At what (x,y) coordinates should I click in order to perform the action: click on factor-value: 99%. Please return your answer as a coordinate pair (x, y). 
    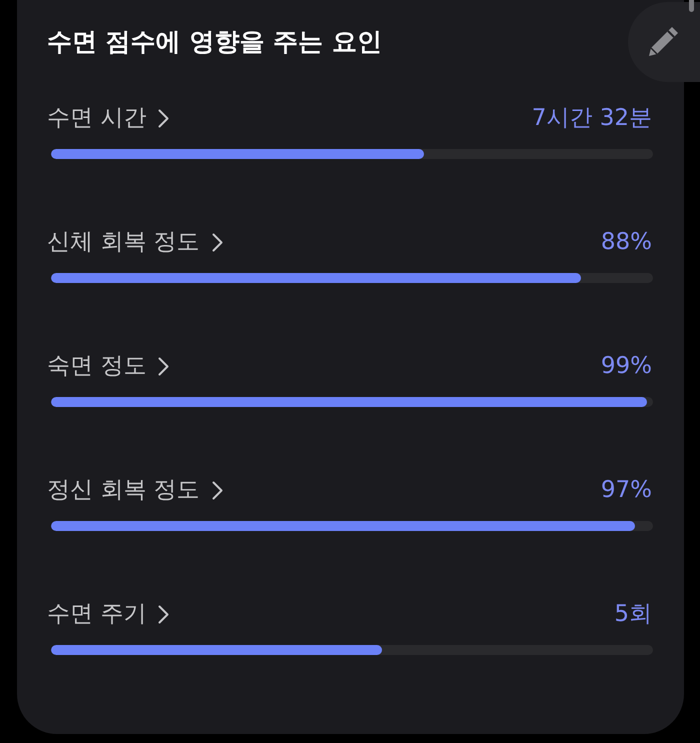
    Looking at the image, I should click on (626, 366).